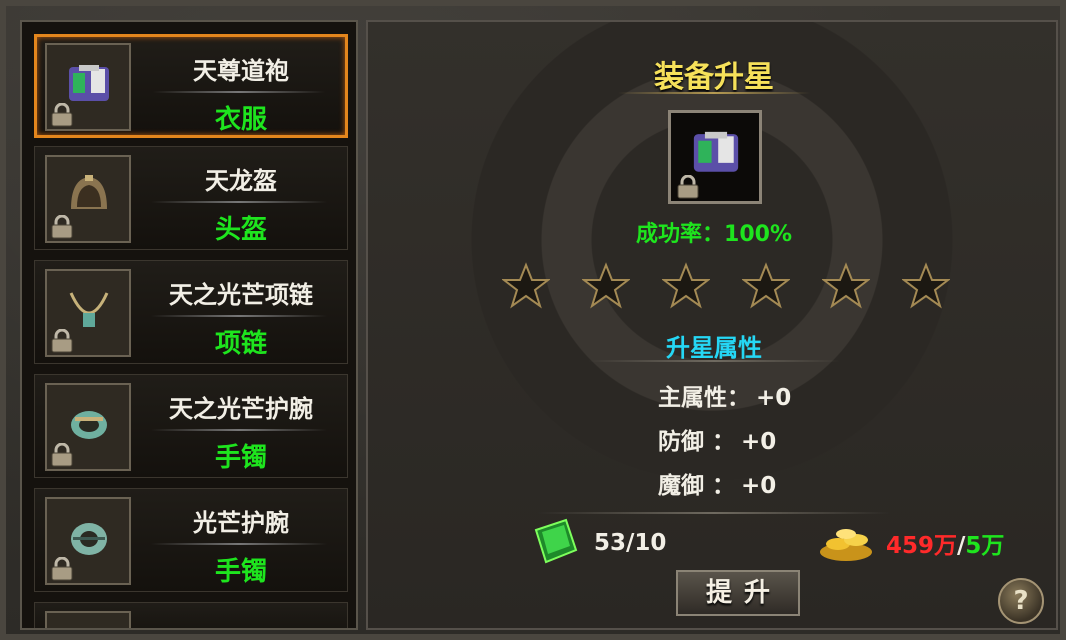  What do you see at coordinates (191, 86) in the screenshot?
I see `list-item: 天尊道袍 衣服` at bounding box center [191, 86].